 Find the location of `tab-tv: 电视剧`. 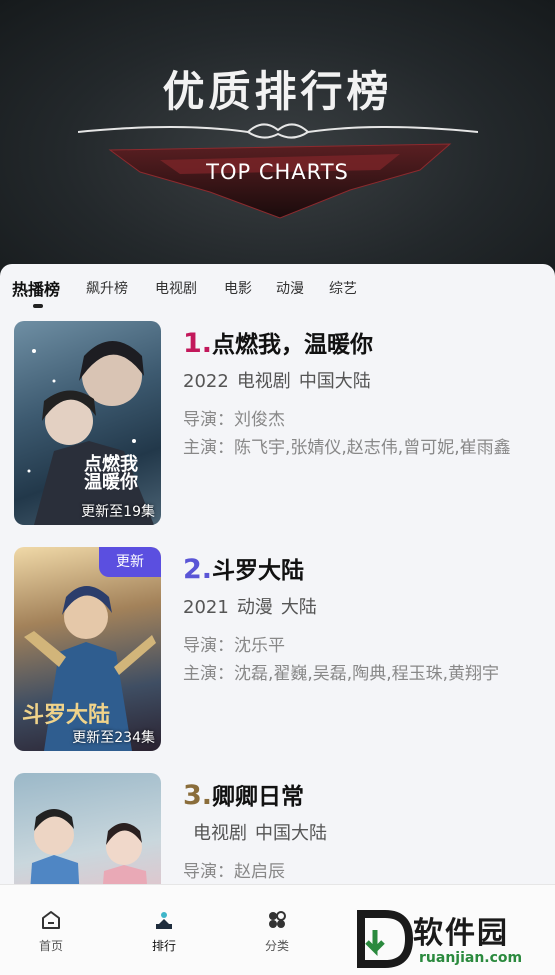

tab-tv: 电视剧 is located at coordinates (176, 288).